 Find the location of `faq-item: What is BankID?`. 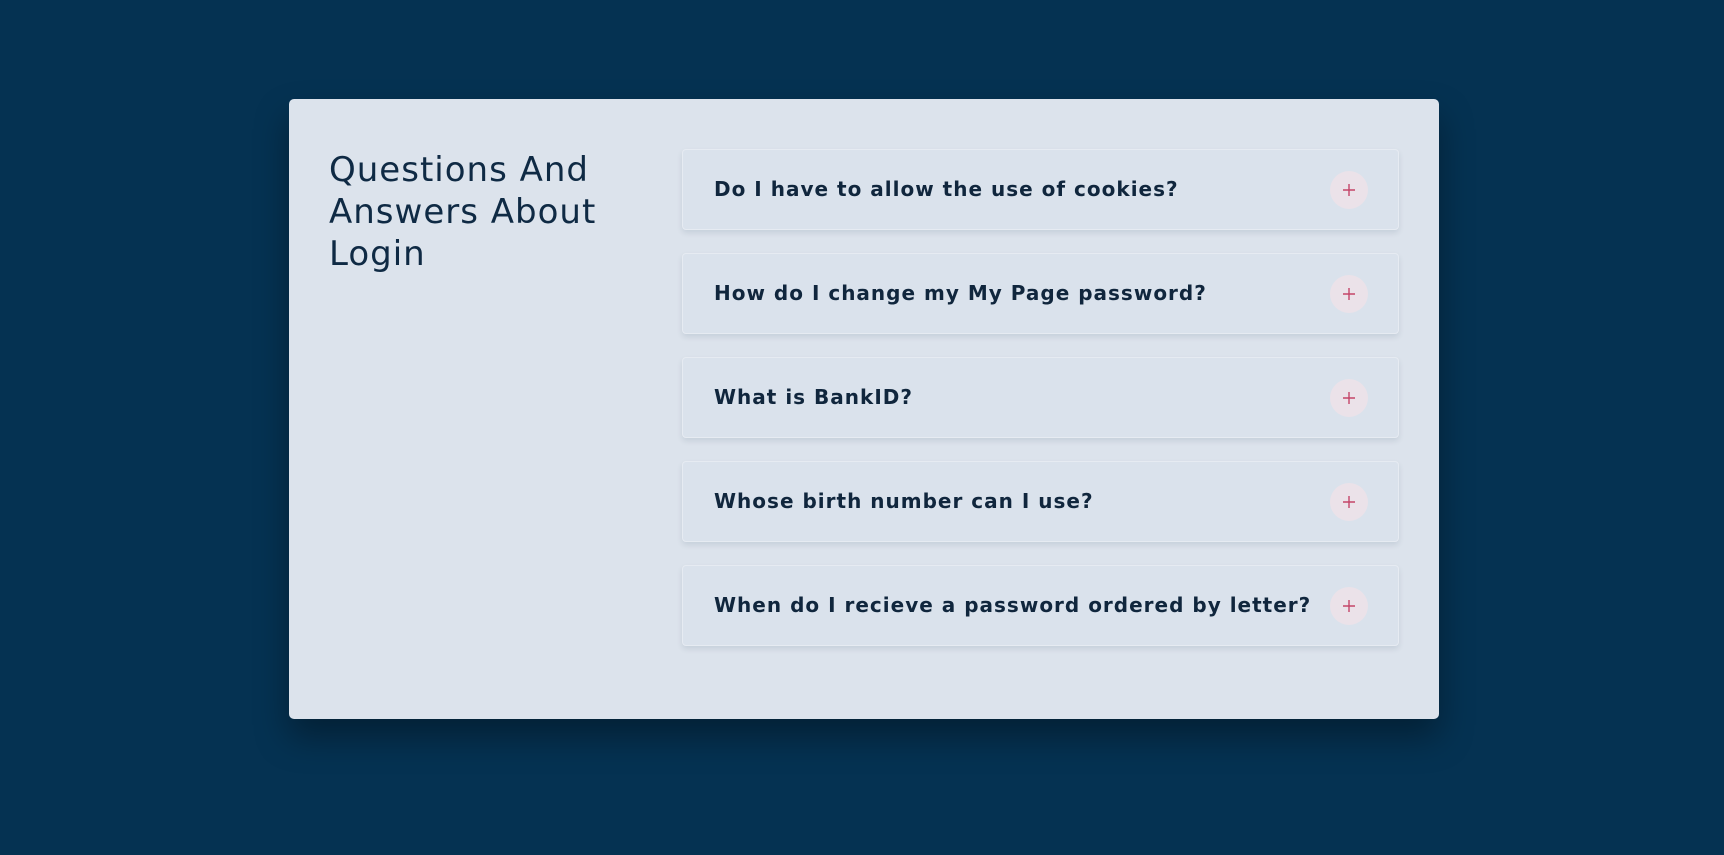

faq-item: What is BankID? is located at coordinates (1040, 397).